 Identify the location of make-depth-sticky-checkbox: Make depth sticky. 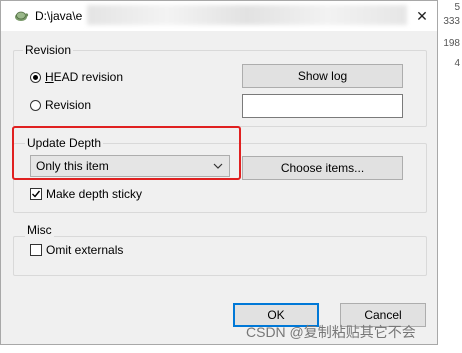
(86, 194).